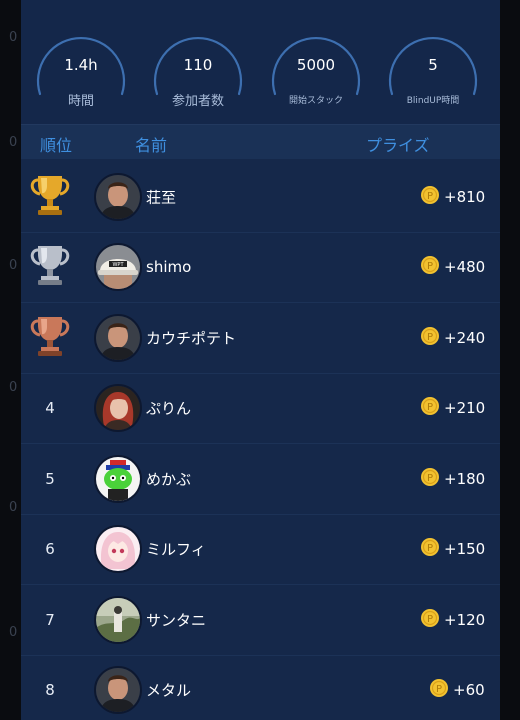 The image size is (520, 720). Describe the element at coordinates (260, 620) in the screenshot. I see `ranking-row: 7 サンタニ P +120` at that location.